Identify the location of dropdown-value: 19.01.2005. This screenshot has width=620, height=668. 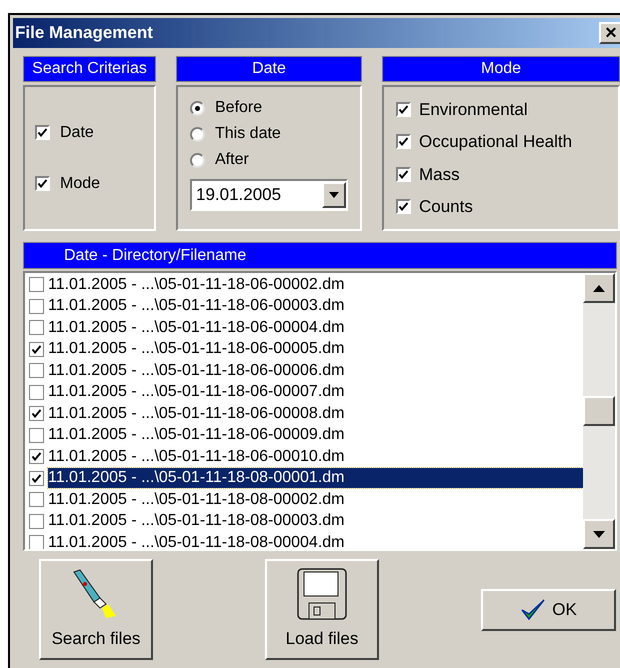
(239, 195).